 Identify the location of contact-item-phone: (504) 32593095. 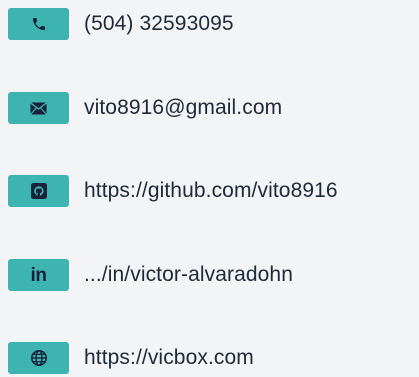
(121, 24).